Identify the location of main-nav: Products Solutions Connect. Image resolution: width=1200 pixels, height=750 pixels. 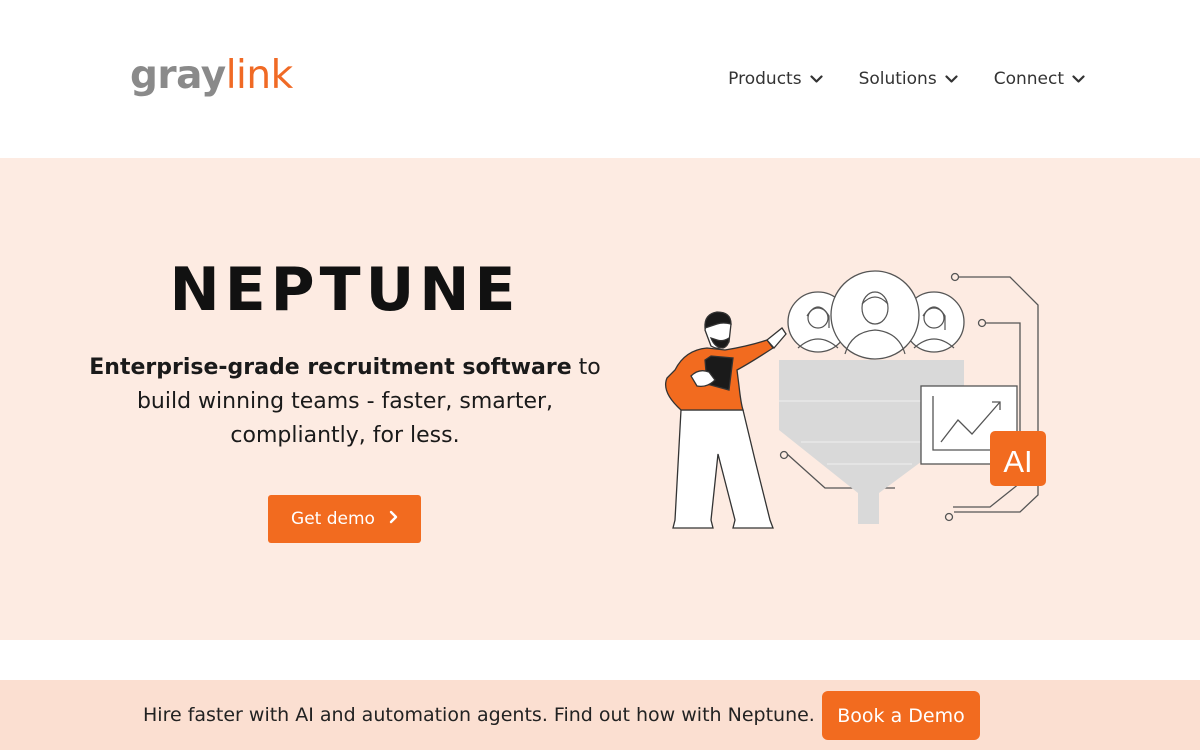
(906, 79).